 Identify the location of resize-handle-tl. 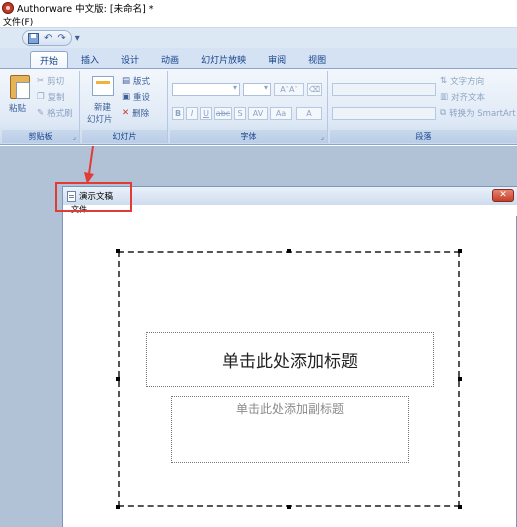
(118, 251).